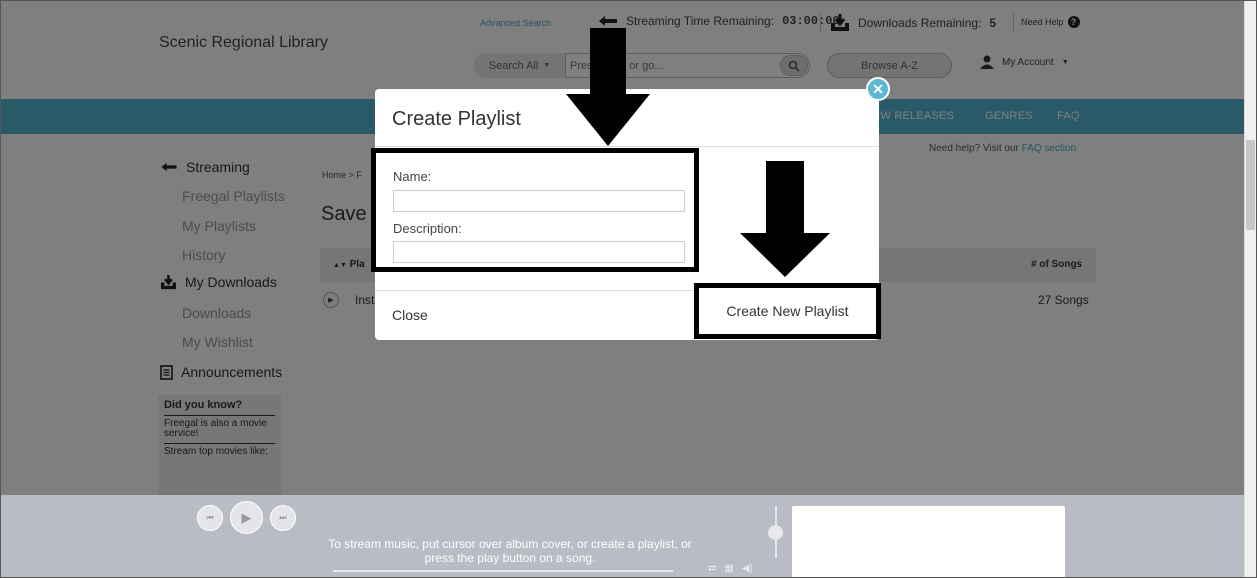 This screenshot has width=1257, height=578. I want to click on scrollbar, so click(1250, 289).